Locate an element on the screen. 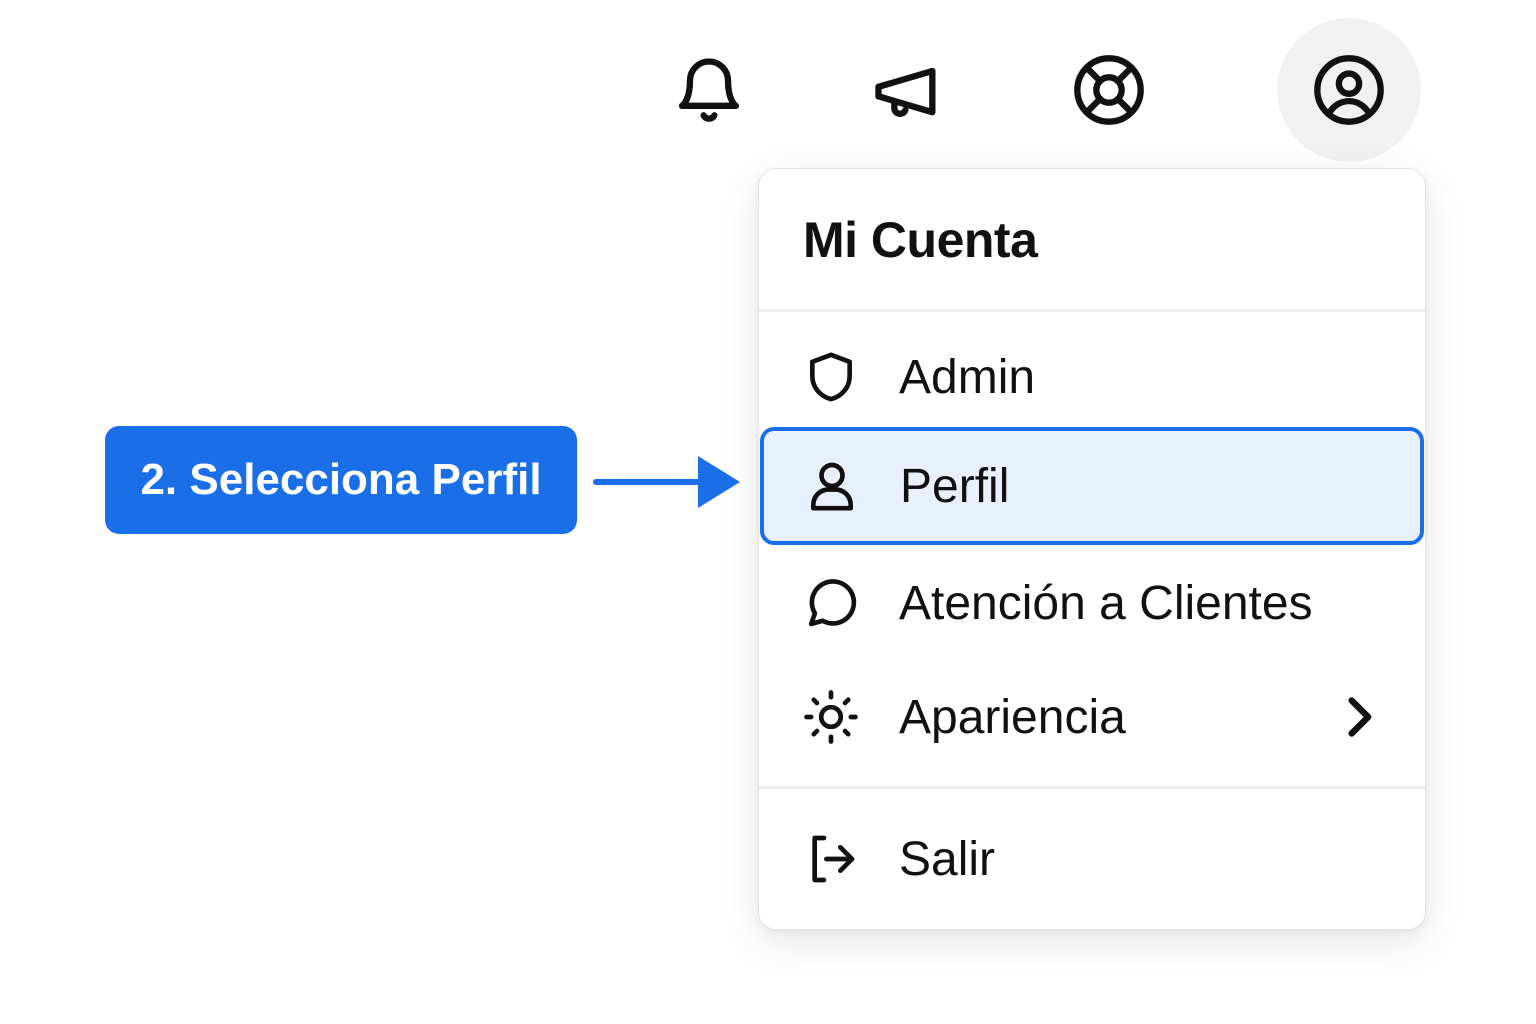 This screenshot has width=1536, height=1024. logout-icon is located at coordinates (831, 859).